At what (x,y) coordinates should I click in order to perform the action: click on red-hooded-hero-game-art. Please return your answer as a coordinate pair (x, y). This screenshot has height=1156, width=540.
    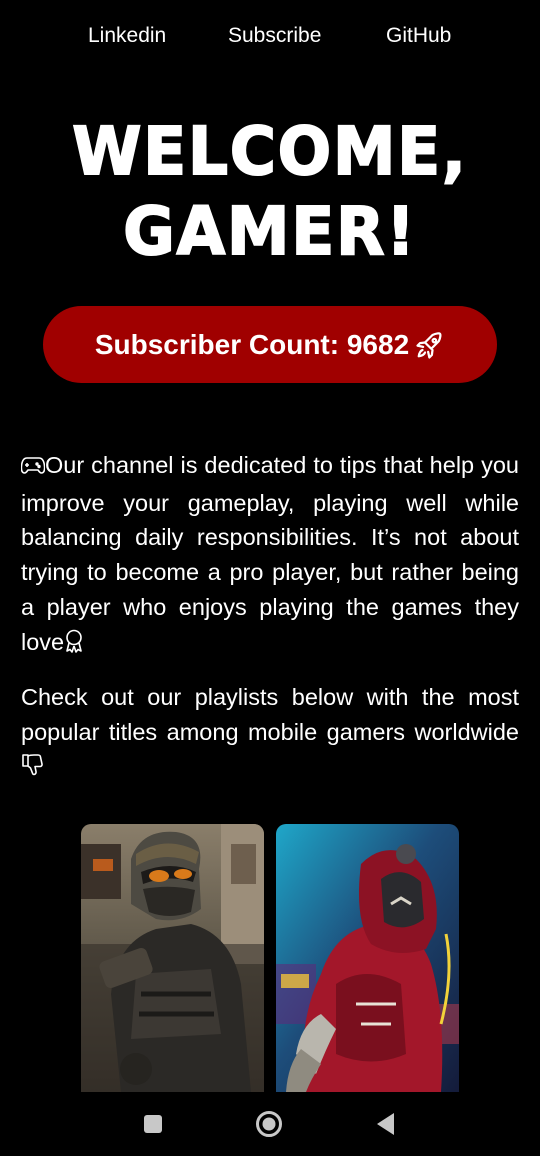
    Looking at the image, I should click on (367, 958).